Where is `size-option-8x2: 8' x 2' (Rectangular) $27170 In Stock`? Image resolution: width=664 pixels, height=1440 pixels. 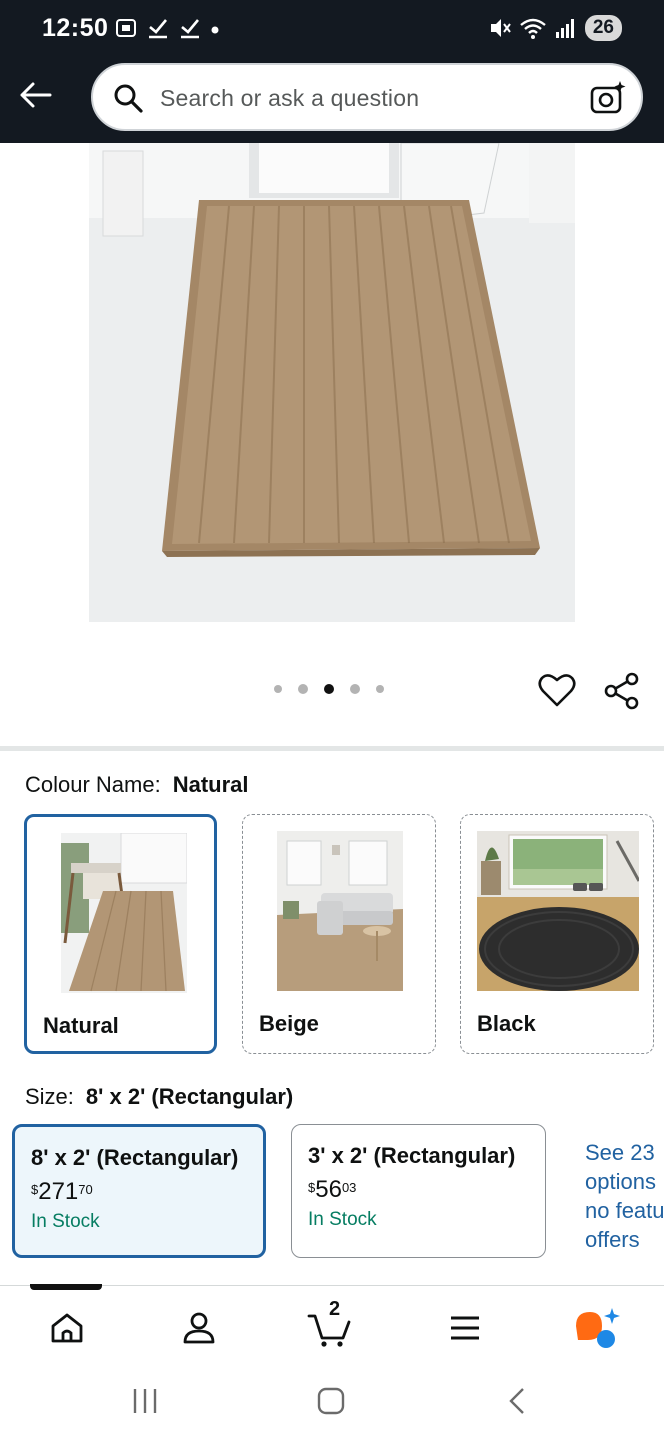
size-option-8x2: 8' x 2' (Rectangular) $27170 In Stock is located at coordinates (139, 1191).